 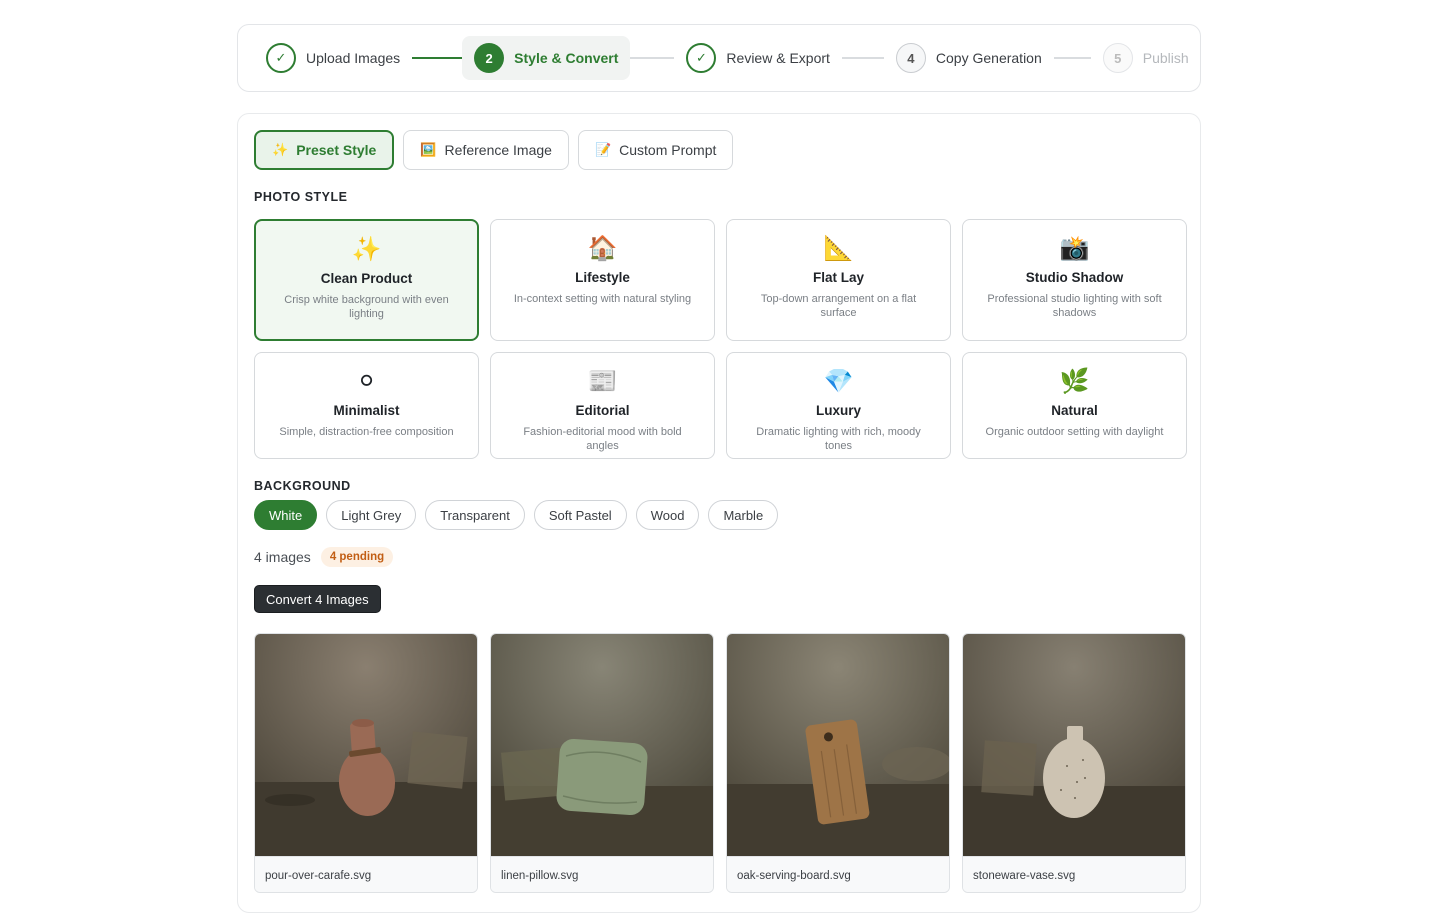 What do you see at coordinates (366, 381) in the screenshot?
I see `white-circle-icon: ⚪` at bounding box center [366, 381].